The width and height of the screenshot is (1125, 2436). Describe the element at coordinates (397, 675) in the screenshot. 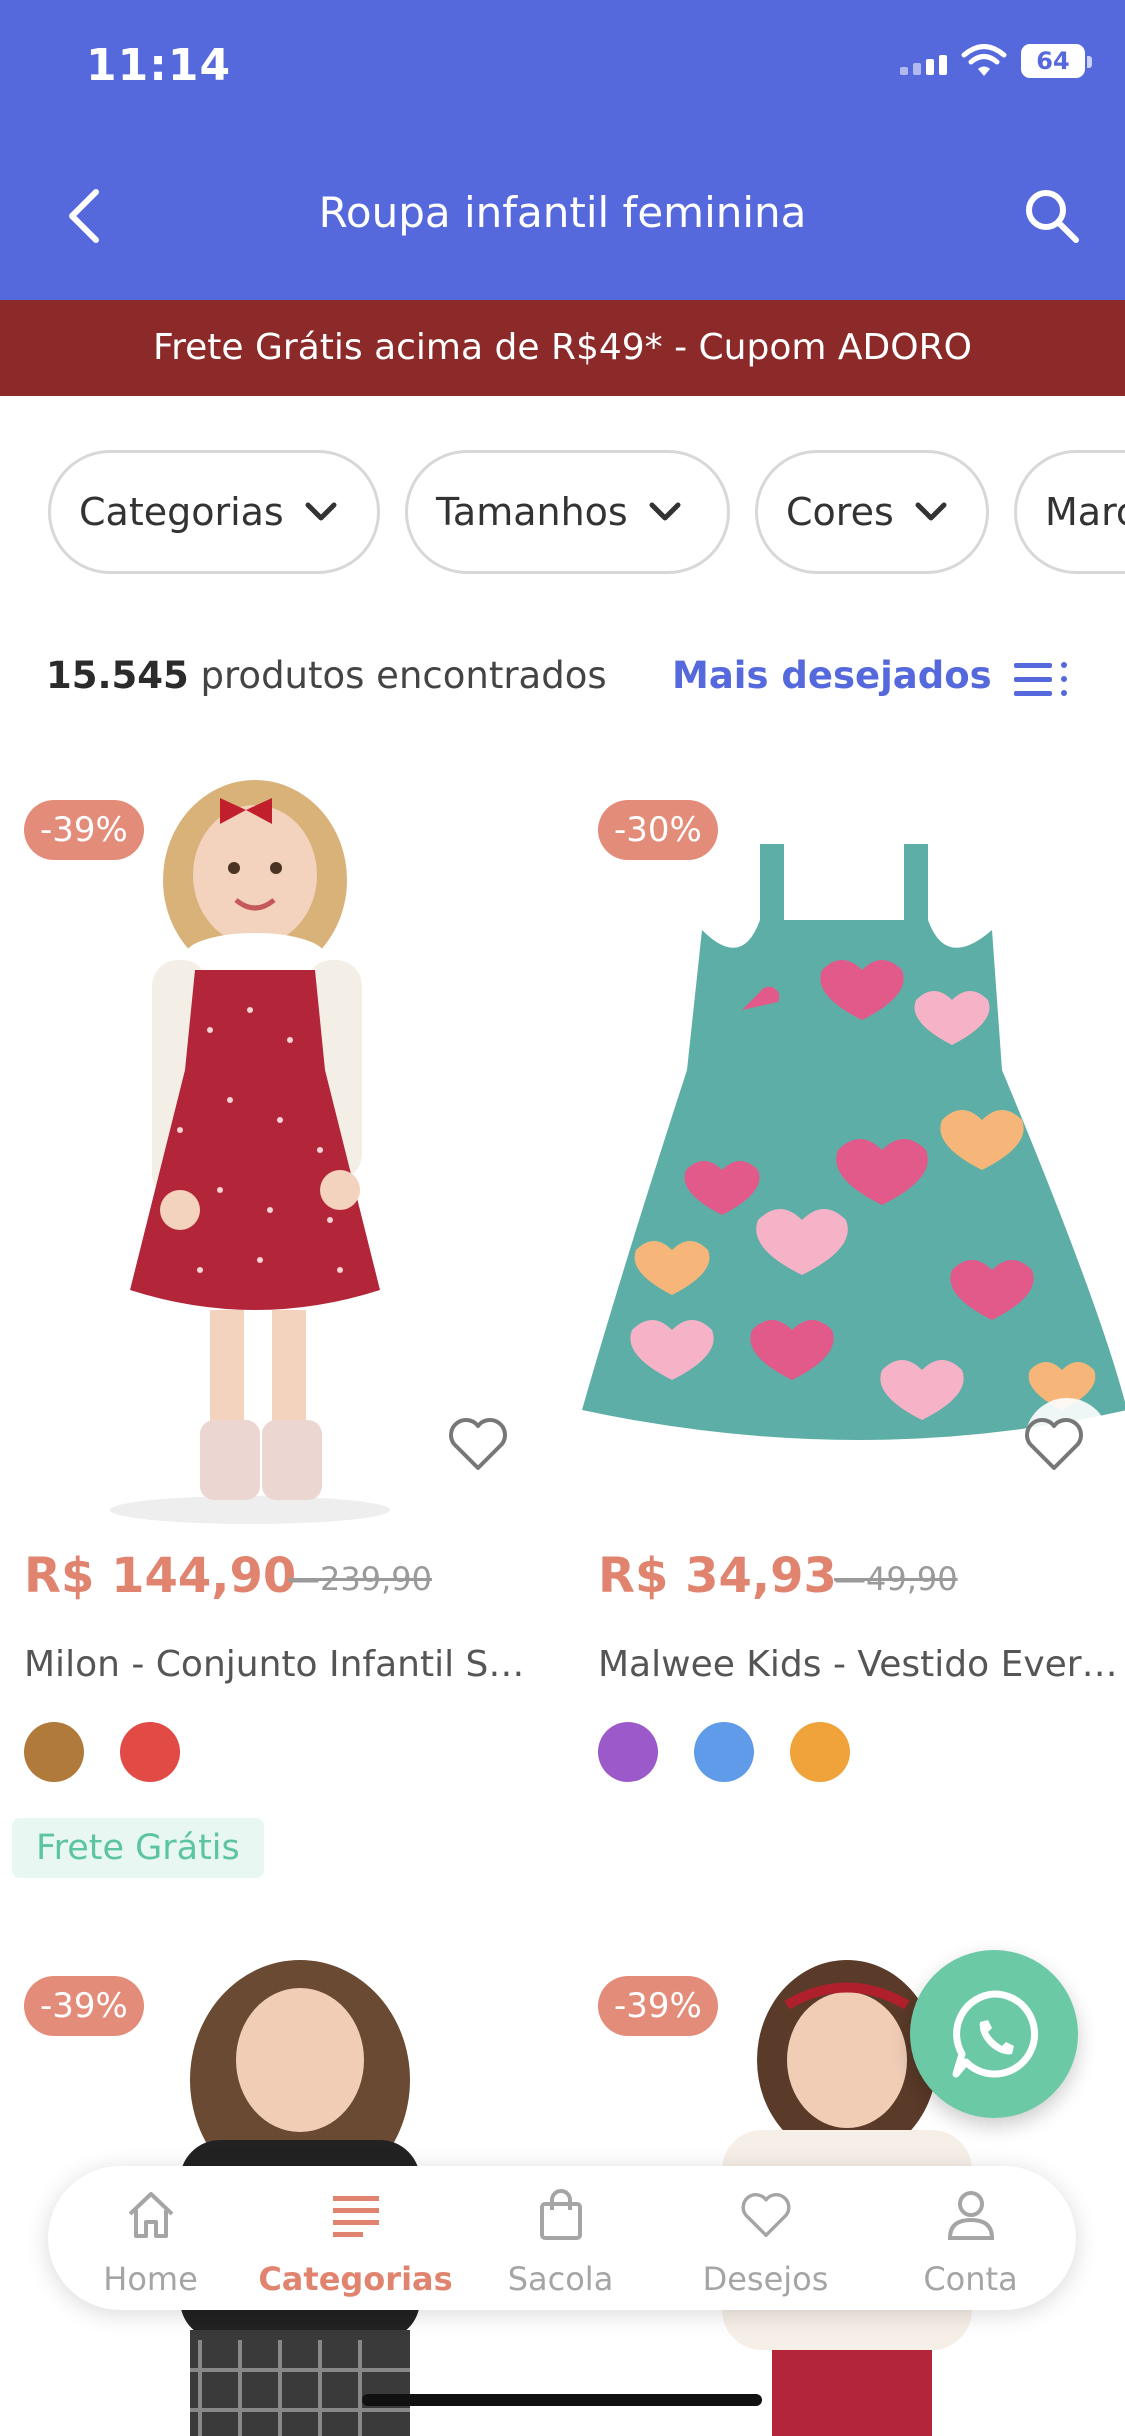

I see `results-label: produtos encontrados` at that location.